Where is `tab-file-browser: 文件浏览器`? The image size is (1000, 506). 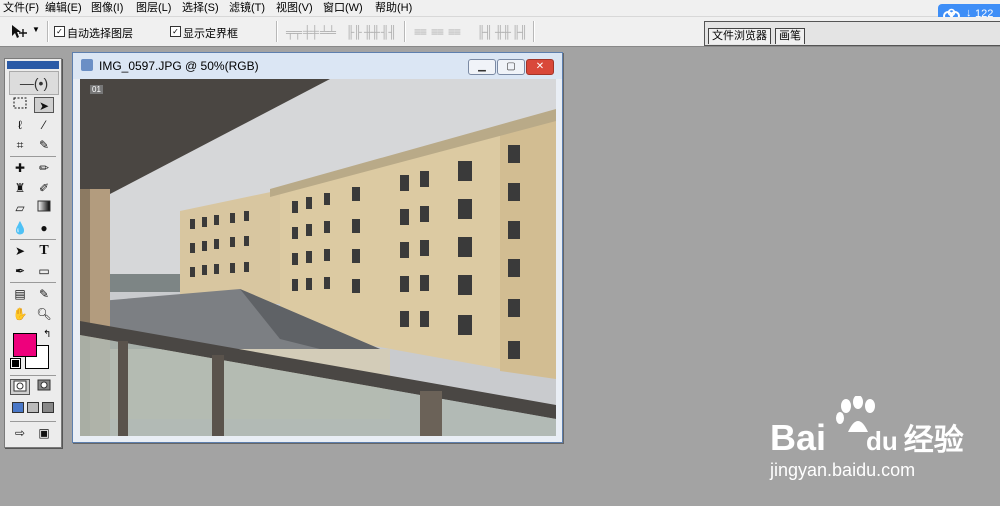 tab-file-browser: 文件浏览器 is located at coordinates (739, 36).